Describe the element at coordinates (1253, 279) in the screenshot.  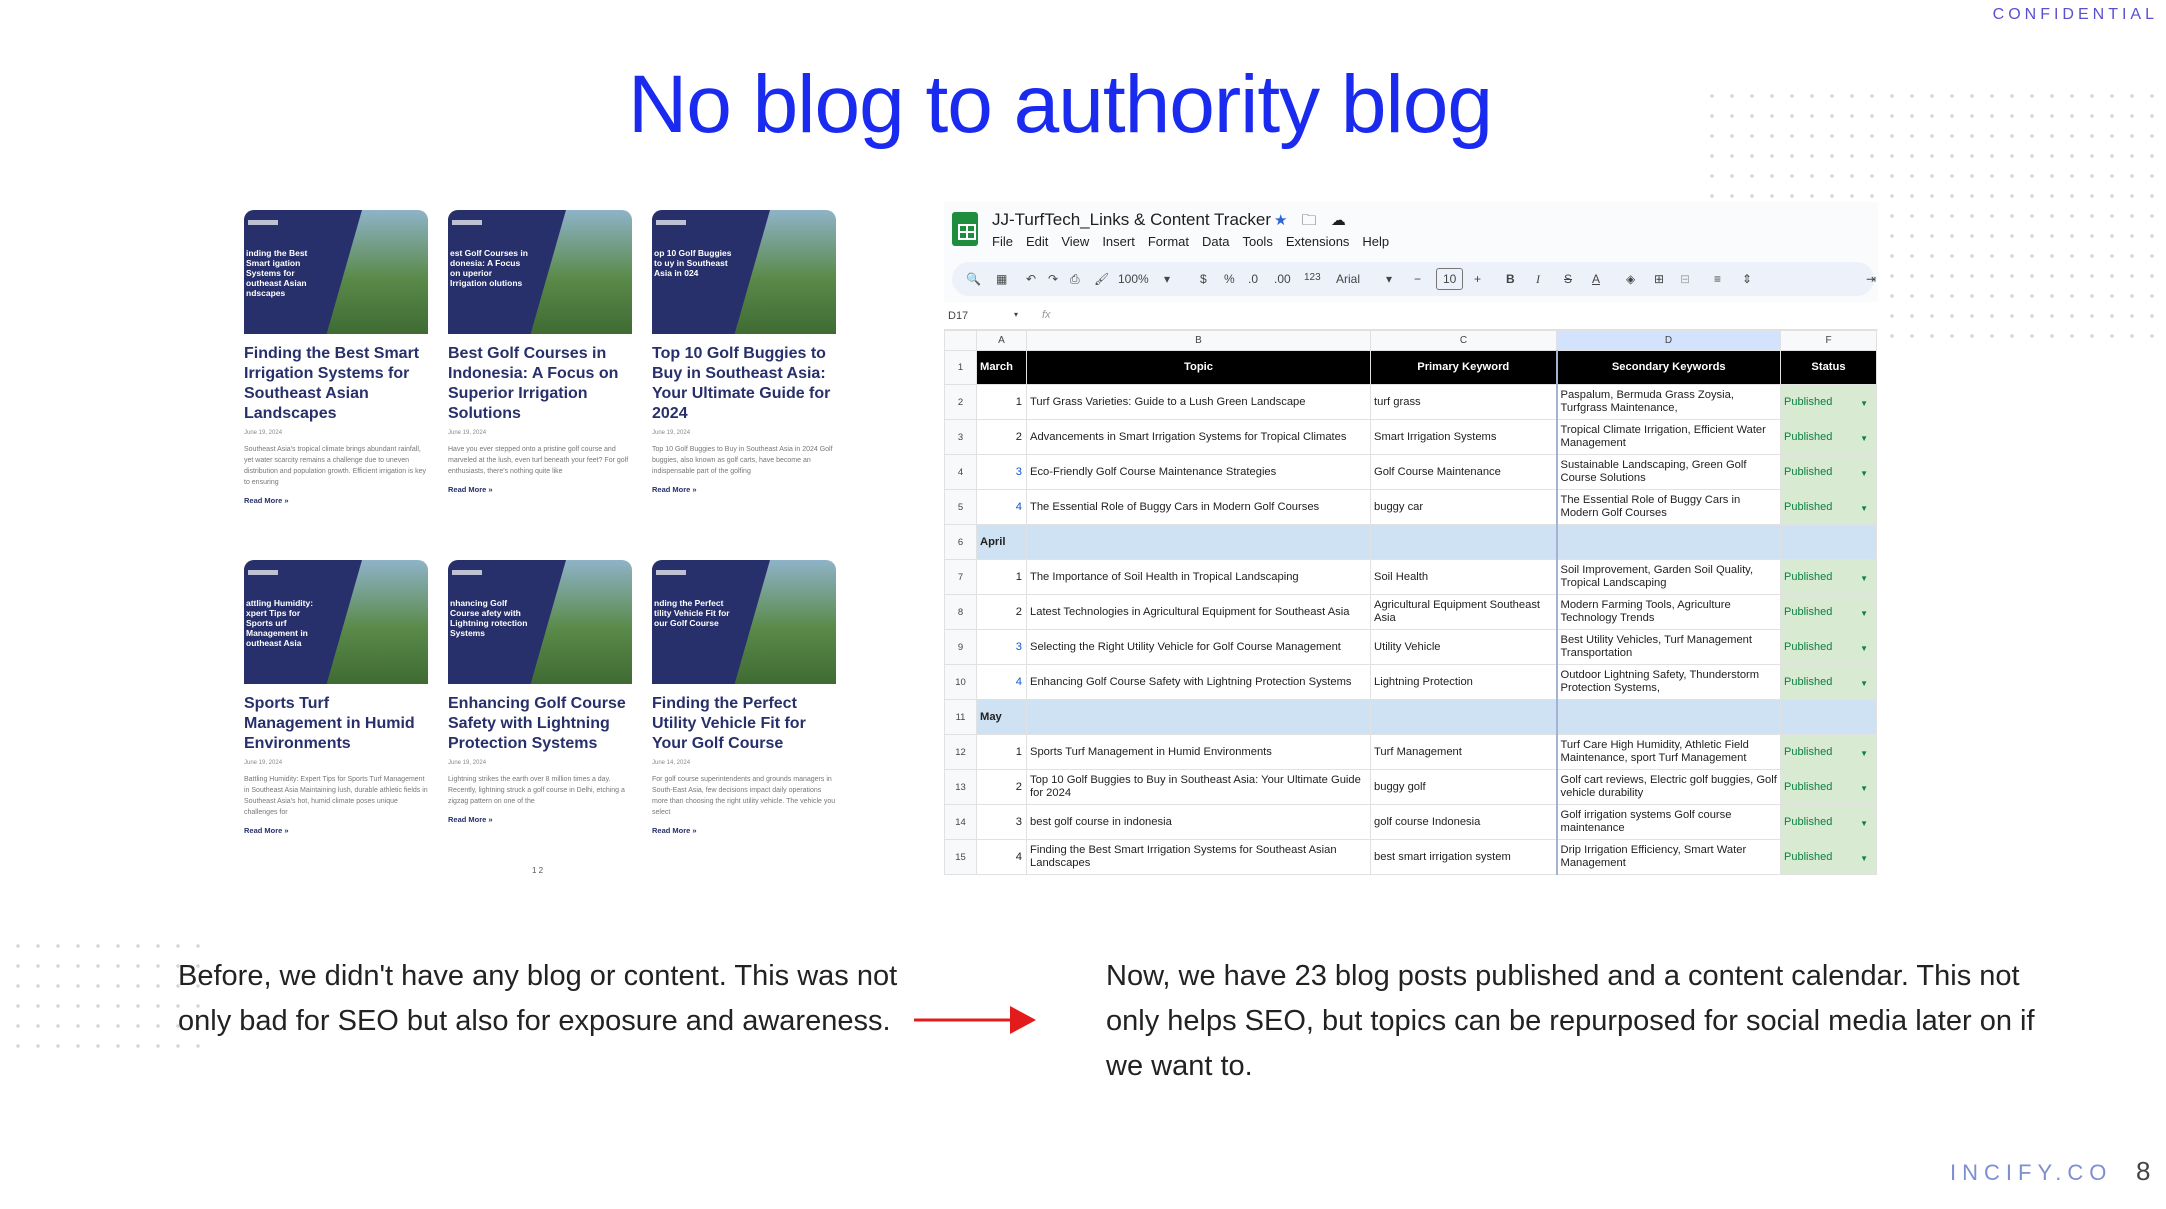
I see `decrease-decimal-button: .0` at that location.